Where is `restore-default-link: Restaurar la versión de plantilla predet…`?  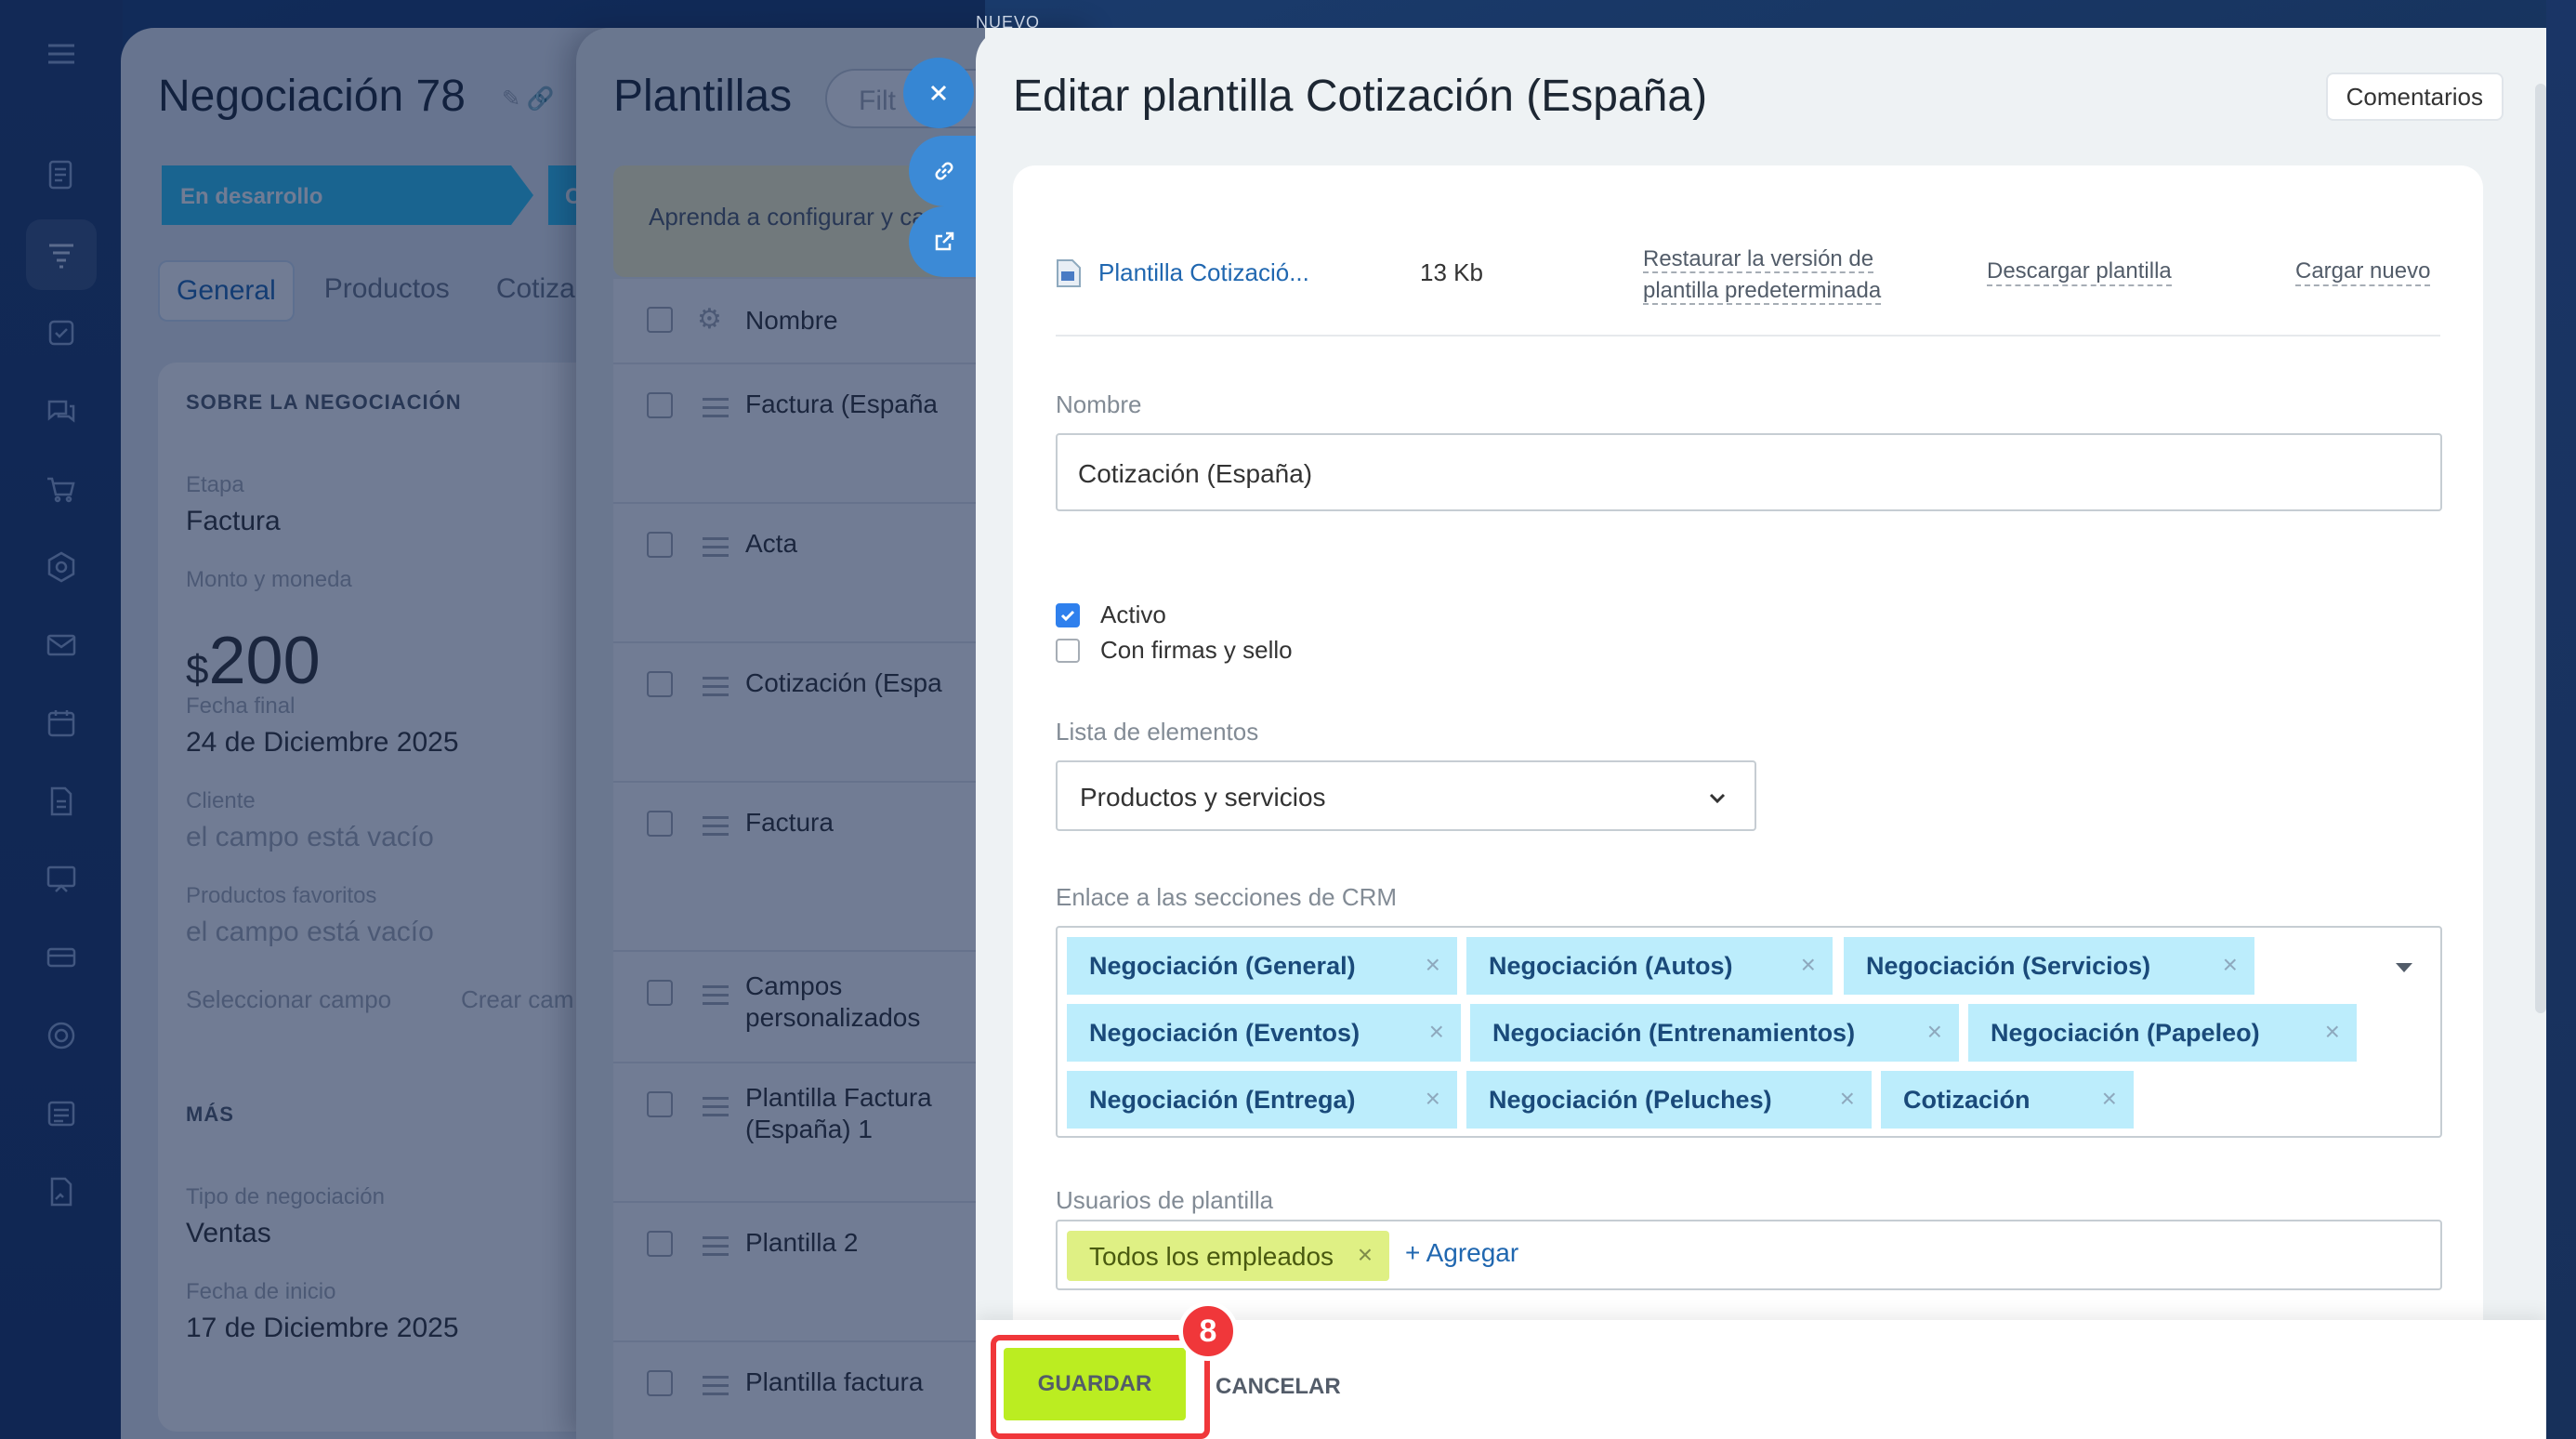 restore-default-link: Restaurar la versión de plantilla predet… is located at coordinates (1762, 275).